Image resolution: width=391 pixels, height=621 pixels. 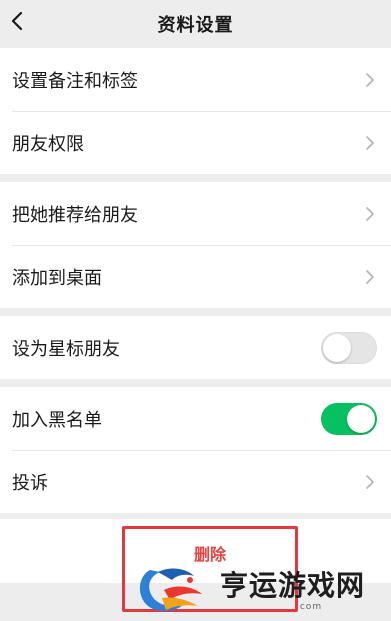 I want to click on settings-group-star: 设为星标朋友, so click(x=195, y=347).